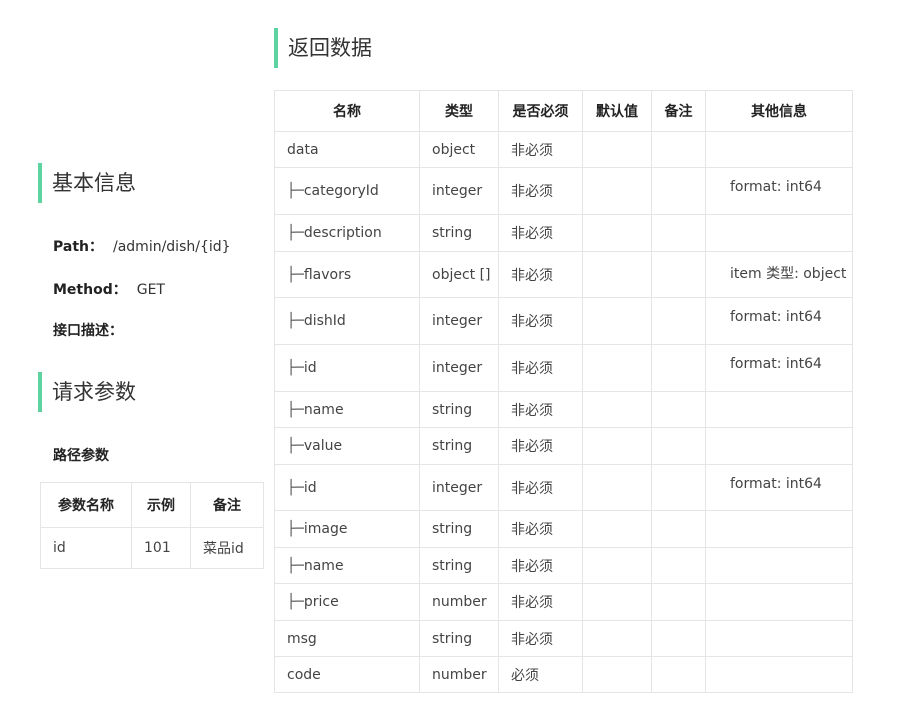  Describe the element at coordinates (325, 529) in the screenshot. I see `field-name: image` at that location.